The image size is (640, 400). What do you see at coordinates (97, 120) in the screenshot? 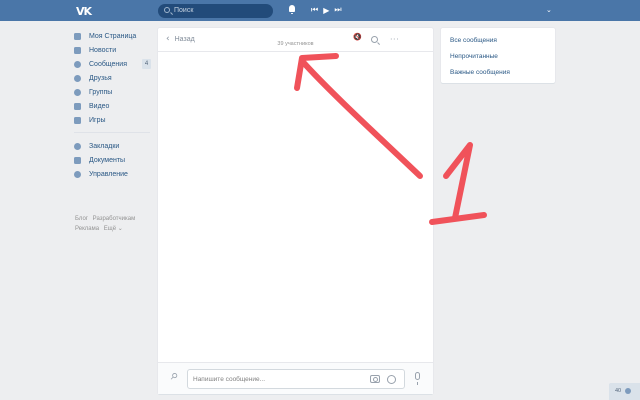
I see `nav-label: Игры` at bounding box center [97, 120].